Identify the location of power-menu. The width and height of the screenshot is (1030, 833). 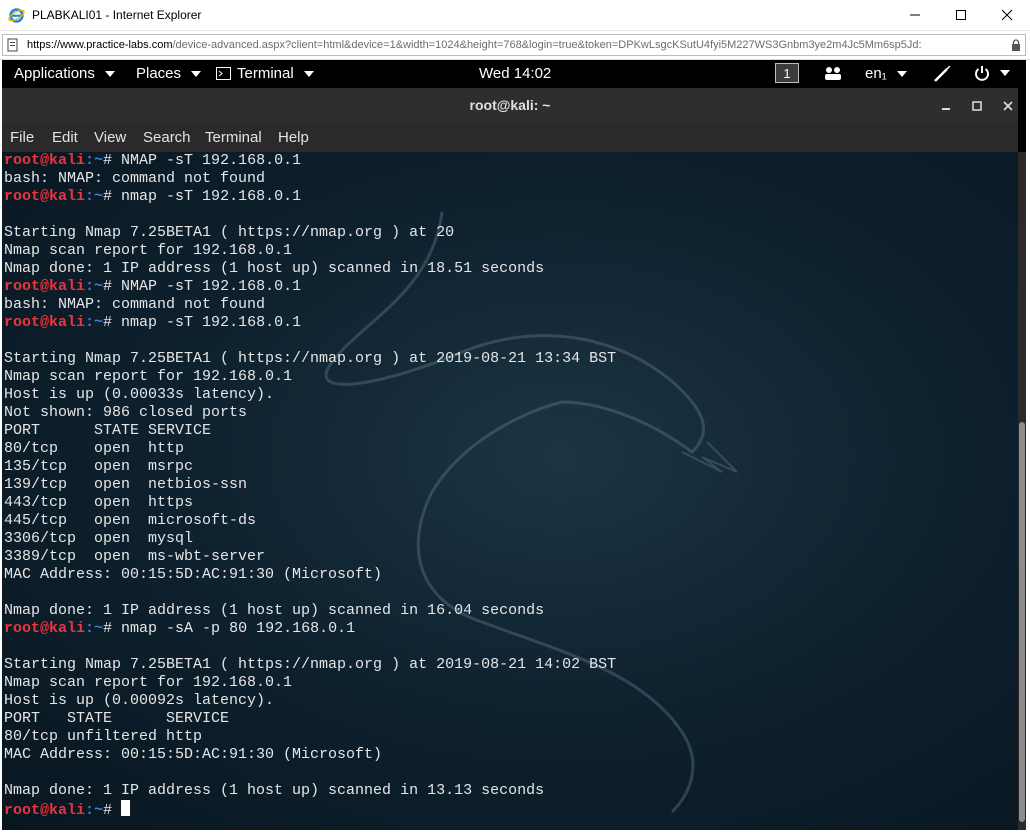
(992, 73).